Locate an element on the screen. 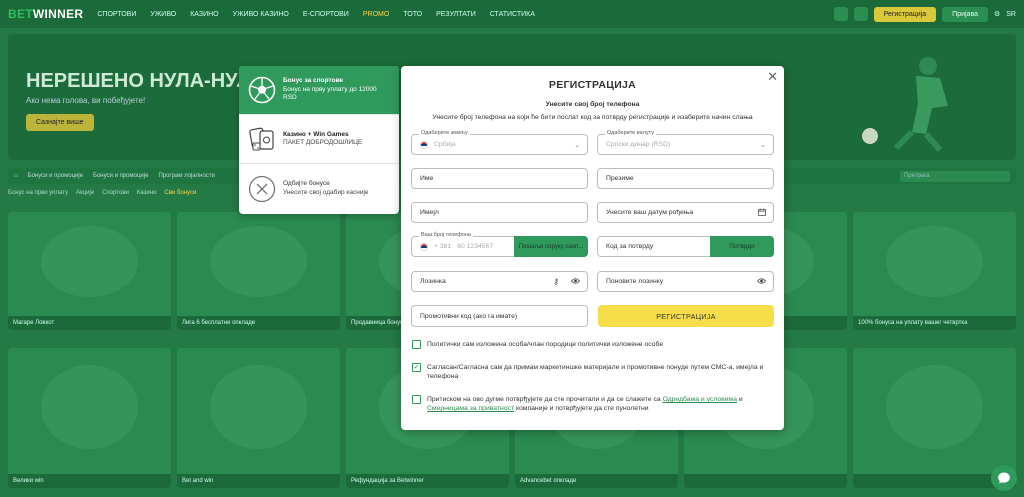  filter-tab-2: Бонуси и промоције is located at coordinates (120, 176).